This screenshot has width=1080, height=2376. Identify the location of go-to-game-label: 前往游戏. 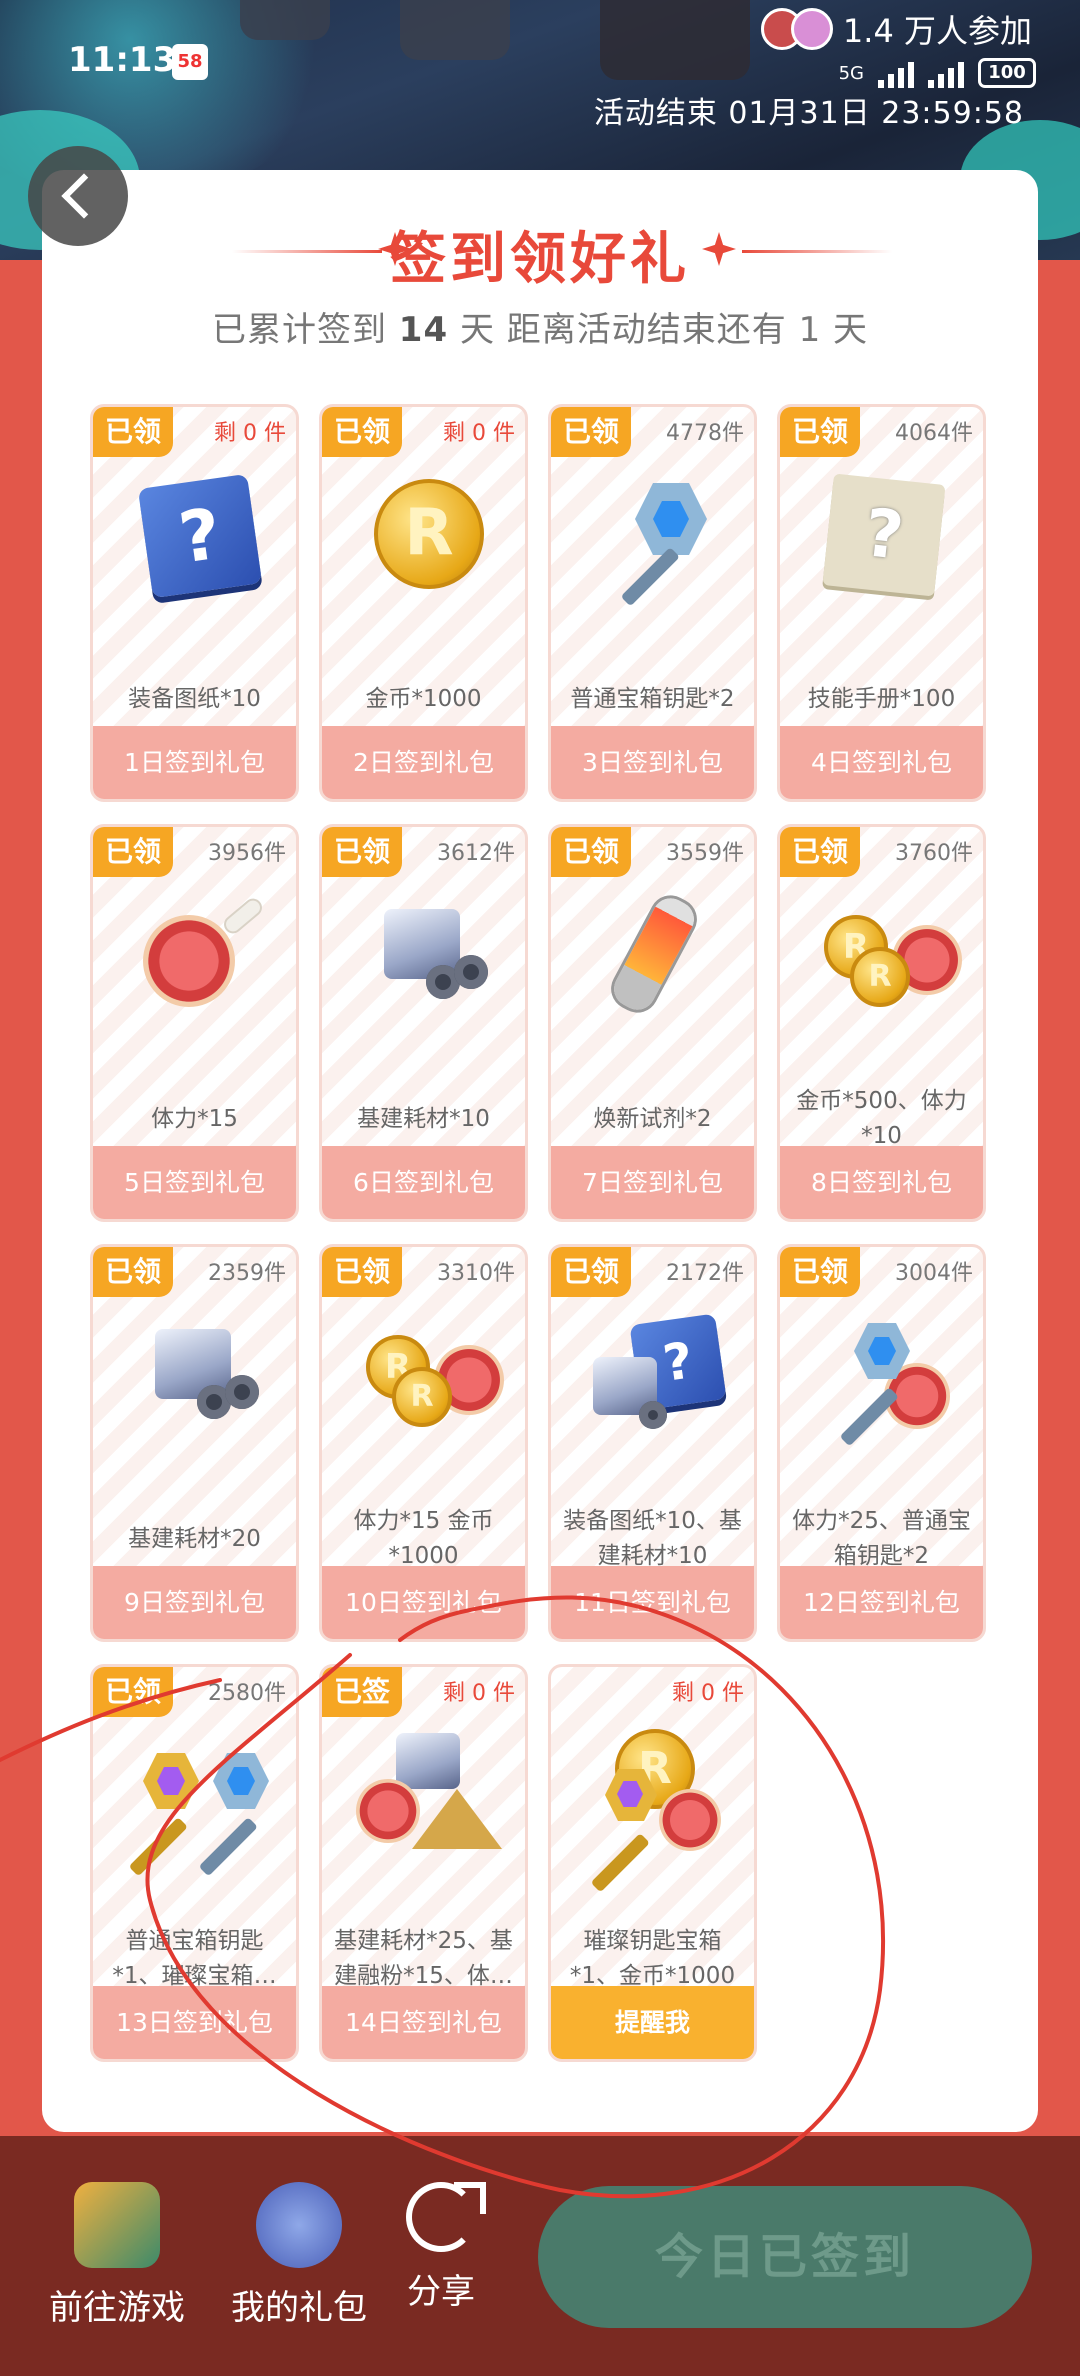
(117, 2308).